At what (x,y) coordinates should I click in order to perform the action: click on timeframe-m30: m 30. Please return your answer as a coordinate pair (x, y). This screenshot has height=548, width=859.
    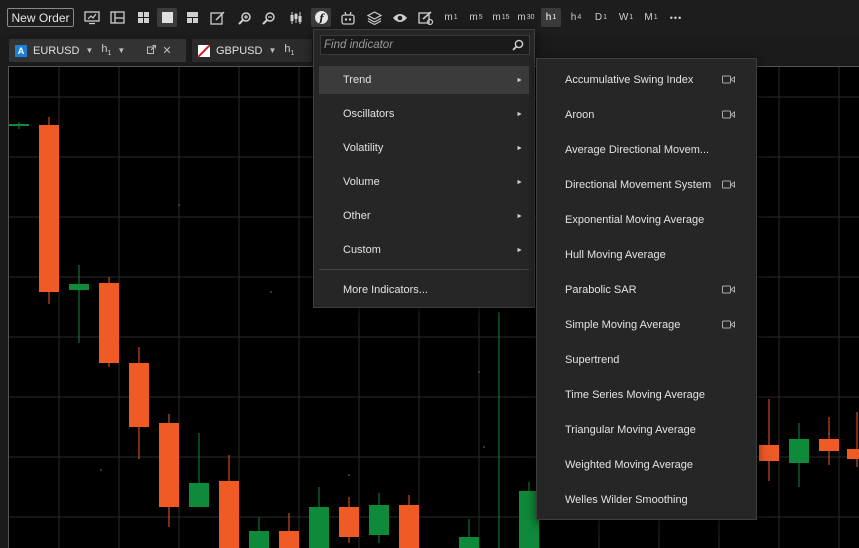
    Looking at the image, I should click on (526, 17).